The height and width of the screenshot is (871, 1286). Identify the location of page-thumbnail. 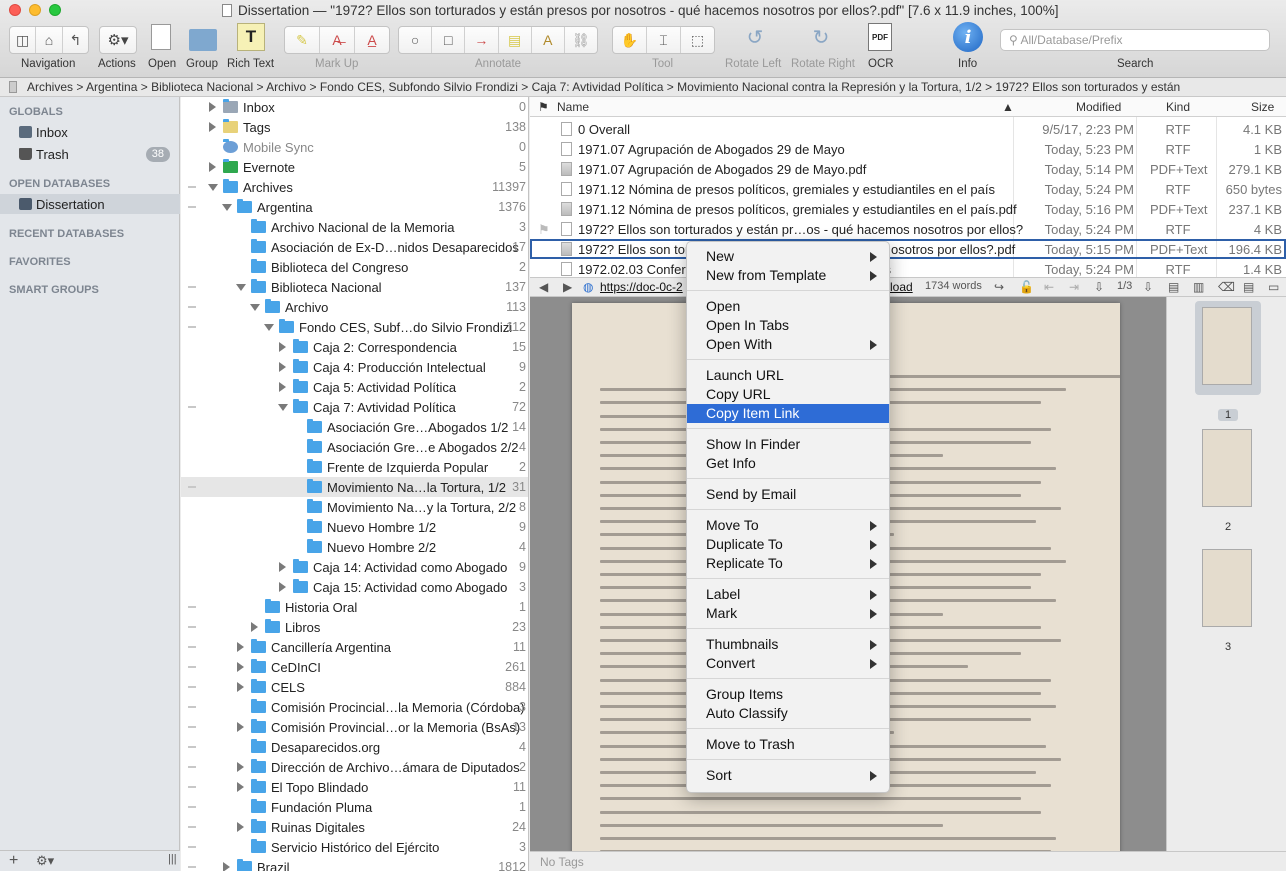
(1227, 346).